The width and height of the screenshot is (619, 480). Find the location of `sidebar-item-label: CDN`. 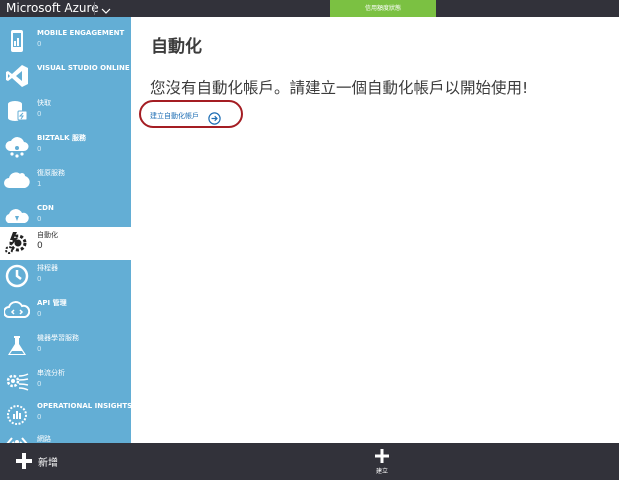

sidebar-item-label: CDN is located at coordinates (45, 208).